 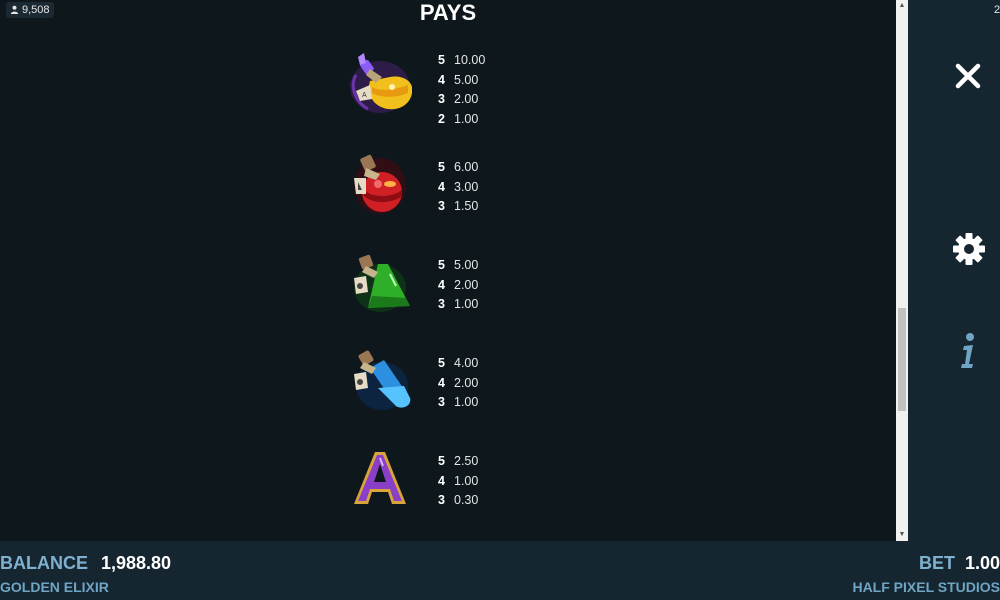 I want to click on letter-a-symbol-icon, so click(x=380, y=478).